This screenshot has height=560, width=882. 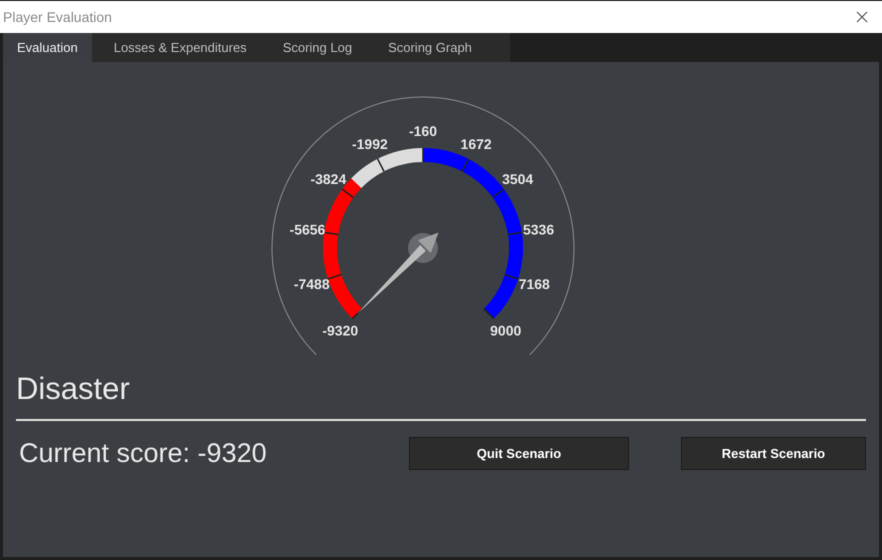 I want to click on tick-label: -5656, so click(x=308, y=230).